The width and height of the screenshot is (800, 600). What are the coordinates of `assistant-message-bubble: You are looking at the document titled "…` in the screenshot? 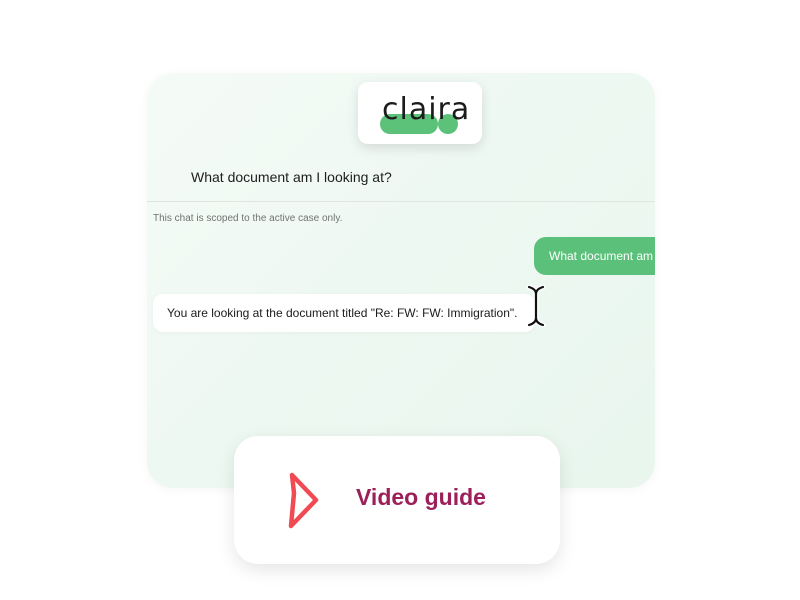 It's located at (344, 313).